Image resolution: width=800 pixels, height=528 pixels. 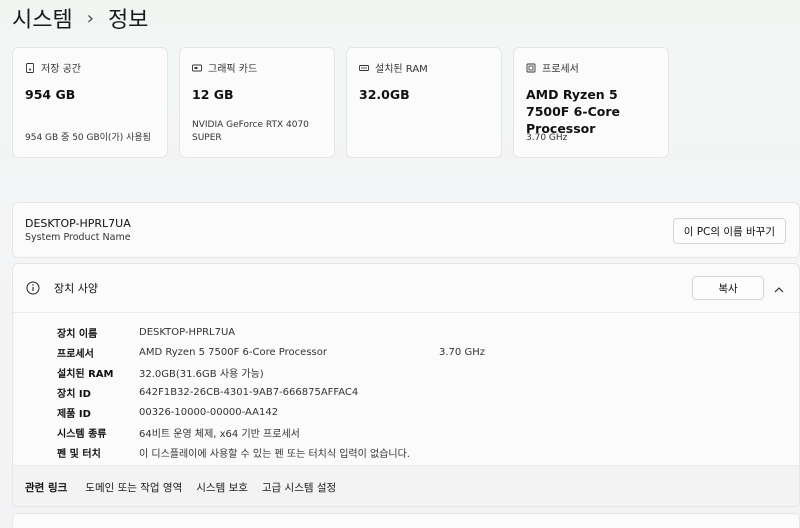 I want to click on info-icon, so click(x=33, y=288).